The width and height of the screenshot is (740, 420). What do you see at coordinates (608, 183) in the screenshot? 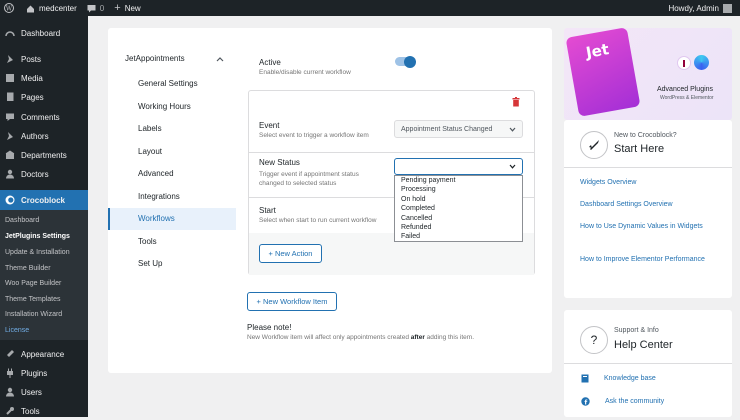
I see `link-widgets-overview: Widgets Overview` at bounding box center [608, 183].